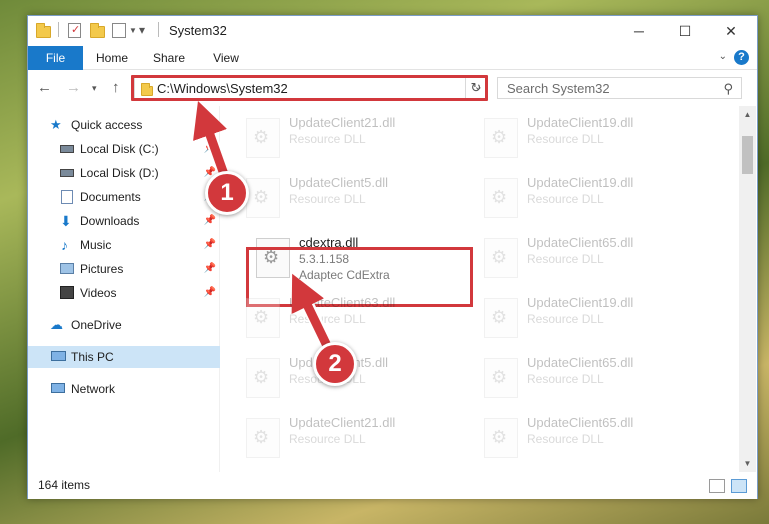 The height and width of the screenshot is (524, 769). Describe the element at coordinates (476, 88) in the screenshot. I see `refresh-button: ↻` at that location.